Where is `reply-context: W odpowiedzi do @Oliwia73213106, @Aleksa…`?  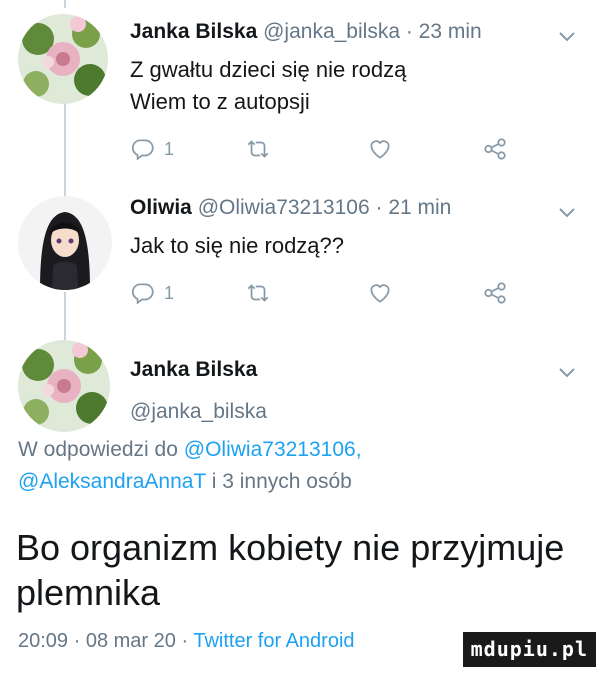
reply-context: W odpowiedzi do @Oliwia73213106, @Aleksa… is located at coordinates (190, 466).